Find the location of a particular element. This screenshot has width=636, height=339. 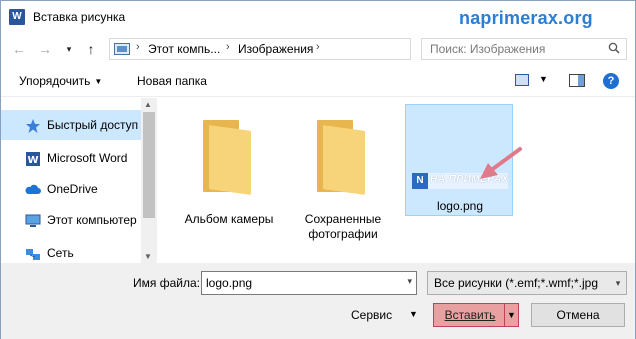

view-mode-icon is located at coordinates (522, 80).